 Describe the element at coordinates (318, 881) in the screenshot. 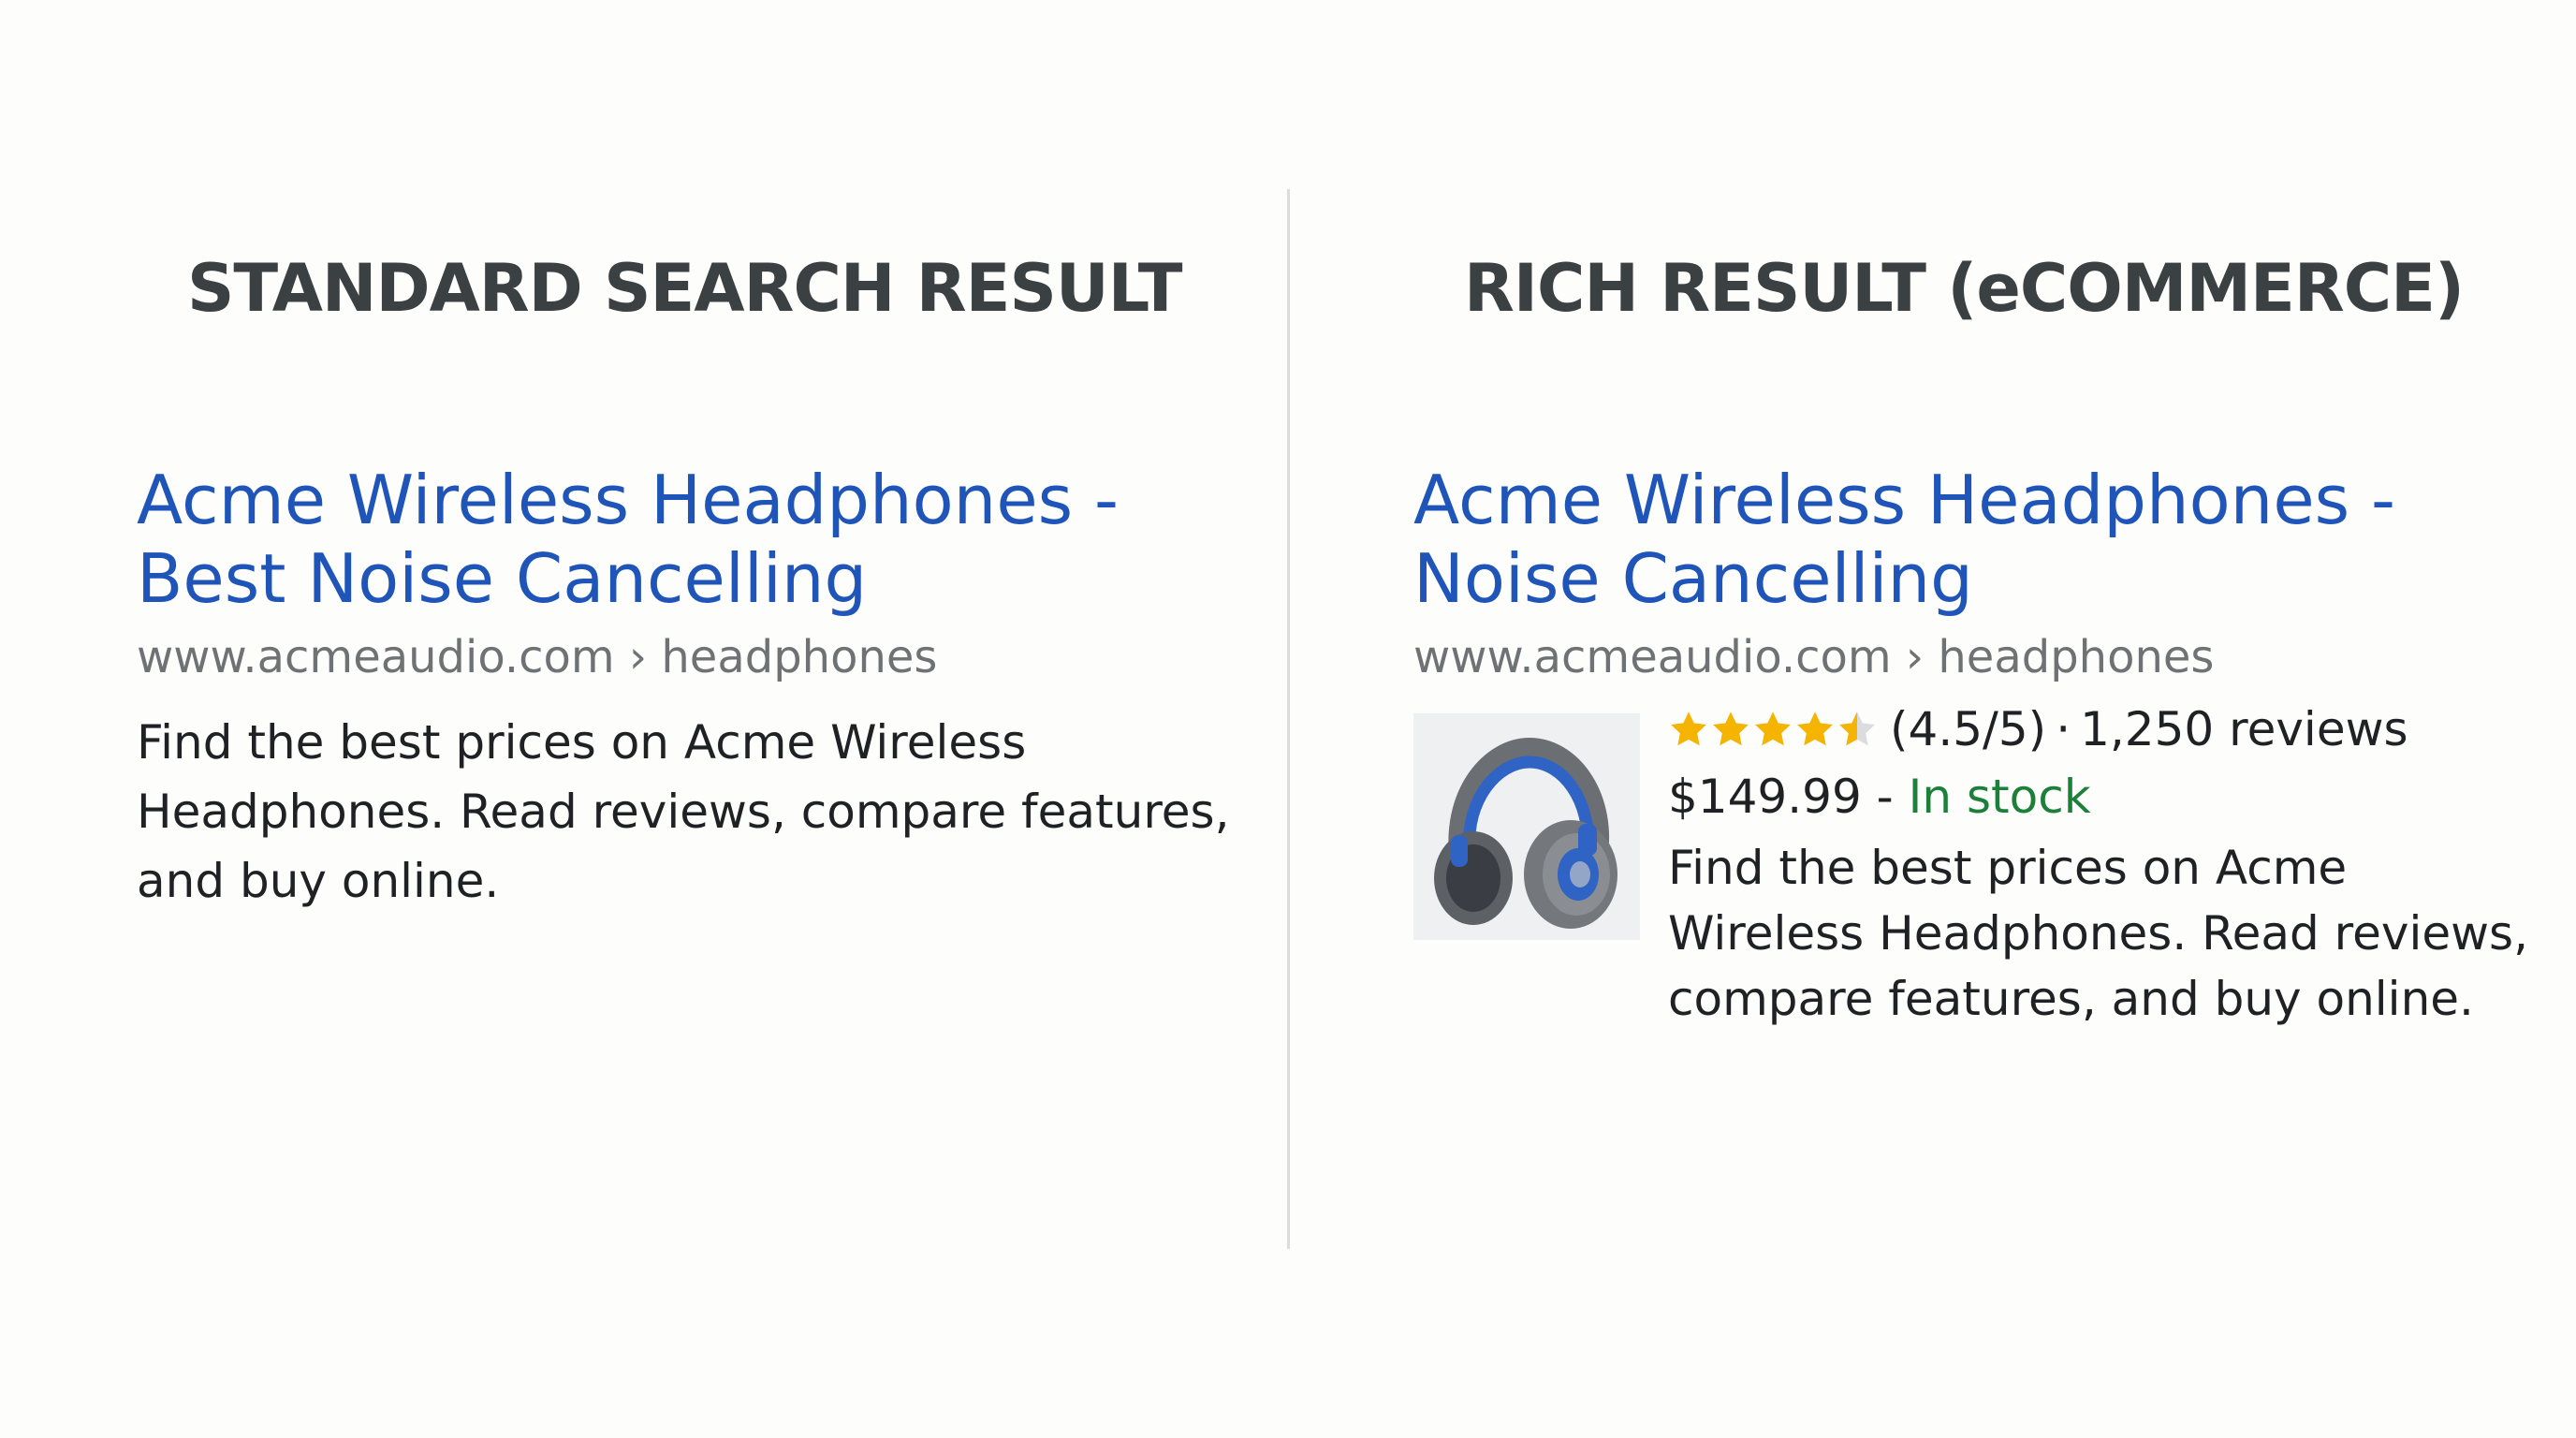

I see `standard-snippet-line-3: and buy online.` at that location.